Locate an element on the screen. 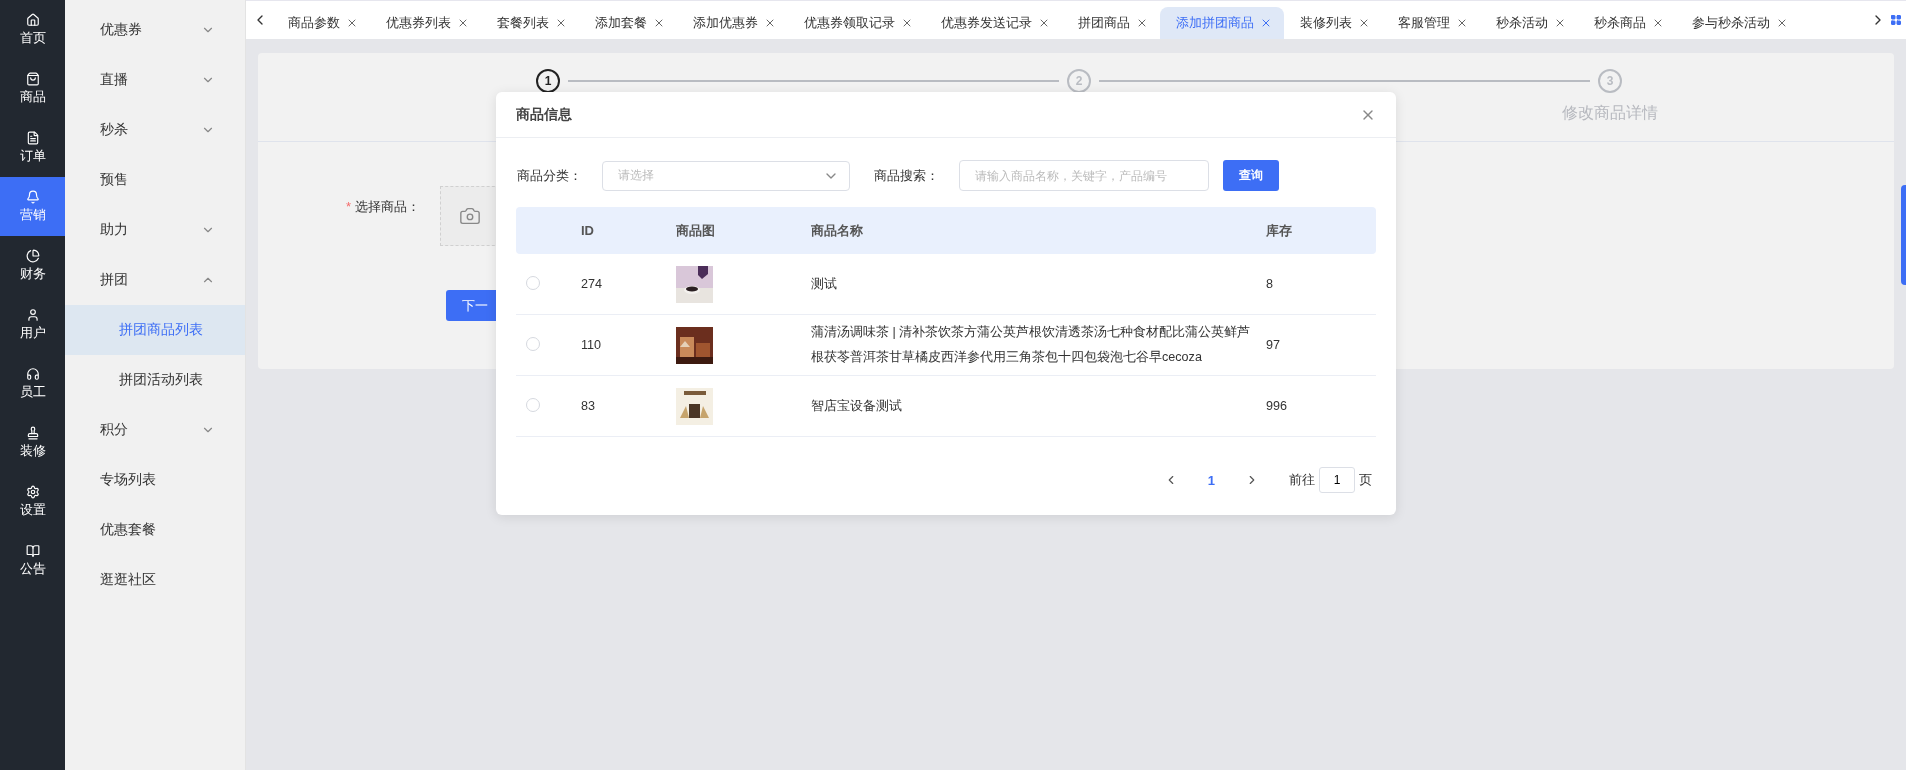  bag-icon is located at coordinates (32, 78).